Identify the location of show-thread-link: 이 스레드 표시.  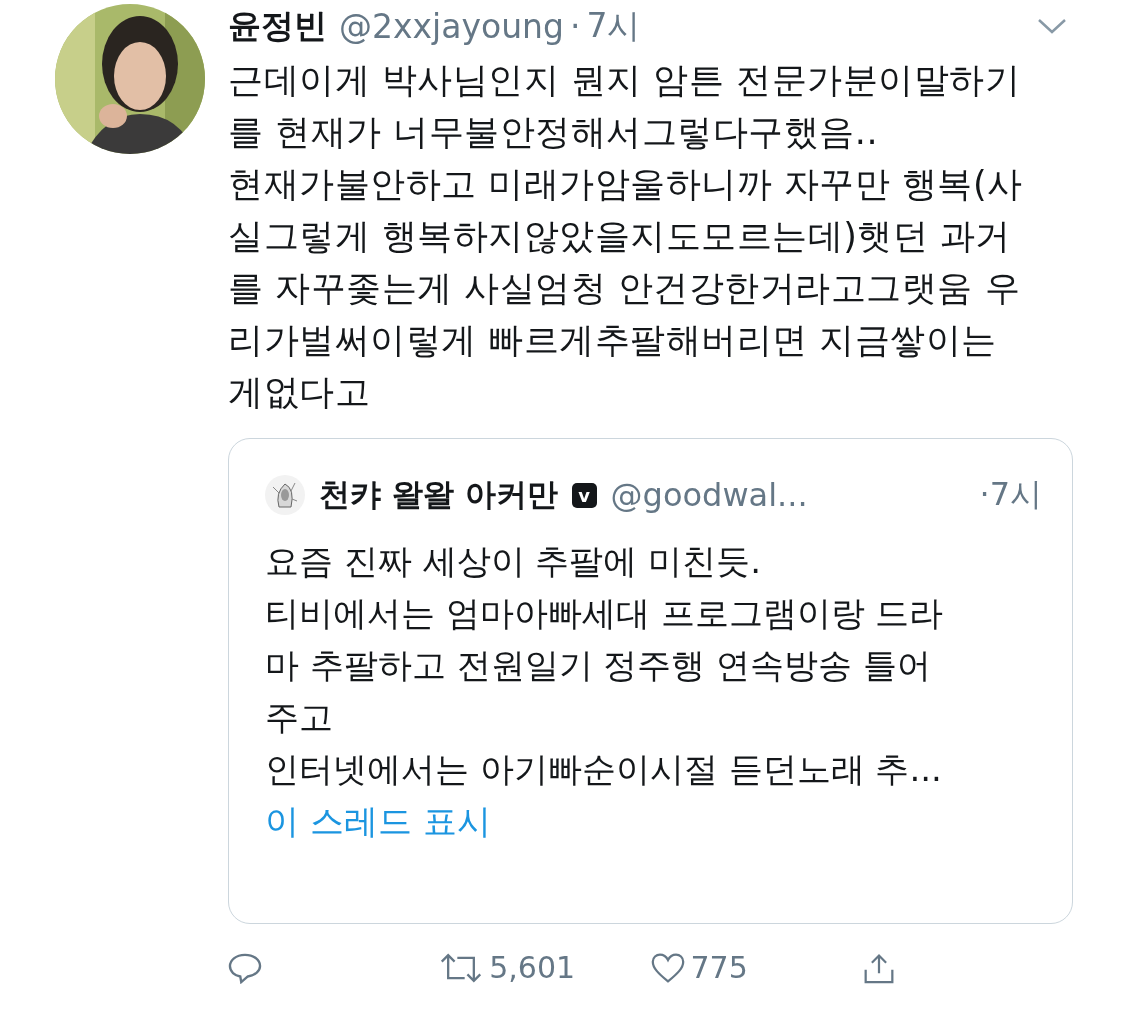
(378, 822).